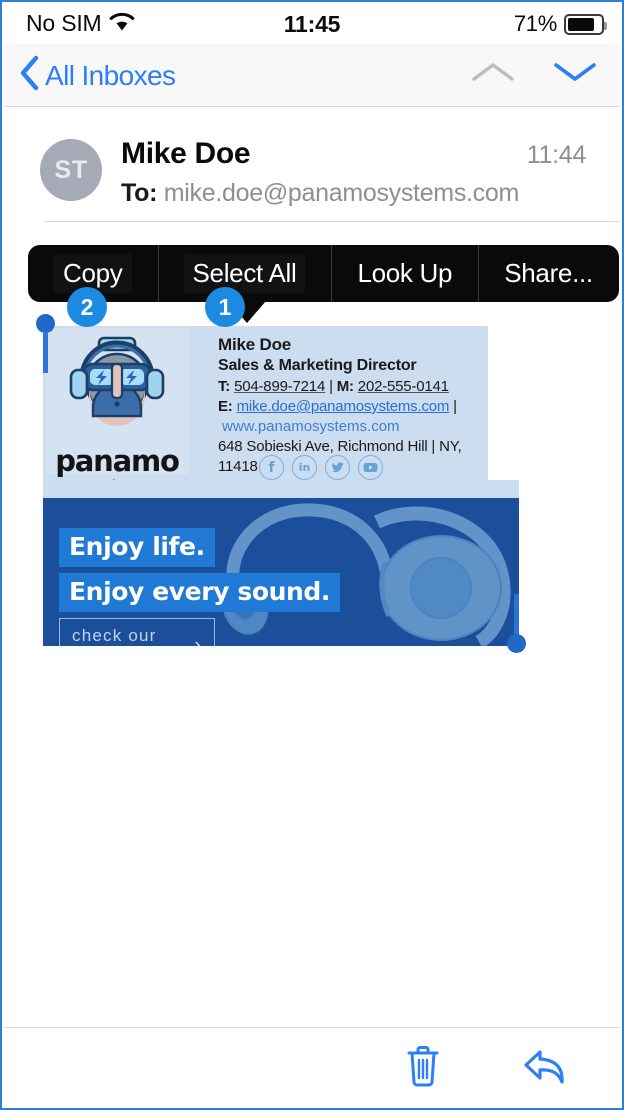 This screenshot has width=624, height=1110. I want to click on annotation-badge-1: 1, so click(225, 307).